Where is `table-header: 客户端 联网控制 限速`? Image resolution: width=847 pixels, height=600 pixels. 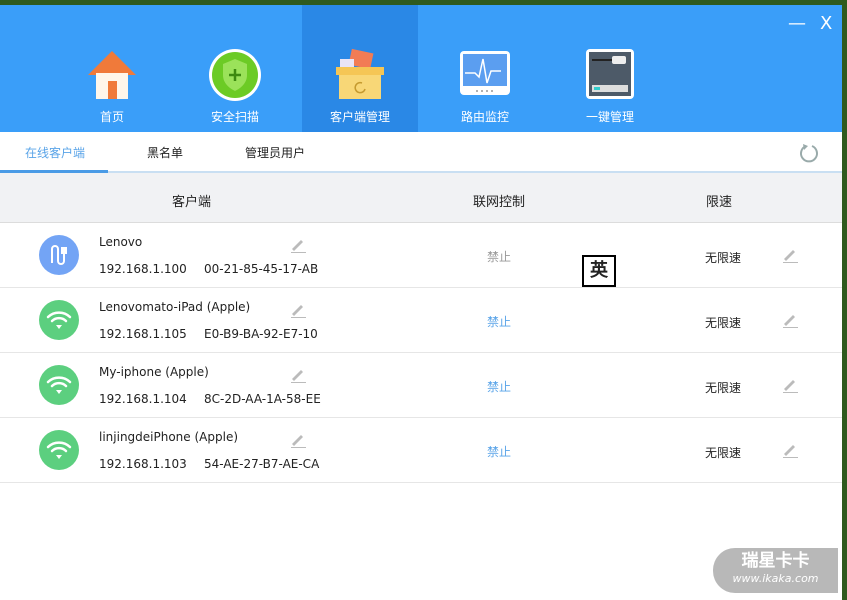 table-header: 客户端 联网控制 限速 is located at coordinates (421, 198).